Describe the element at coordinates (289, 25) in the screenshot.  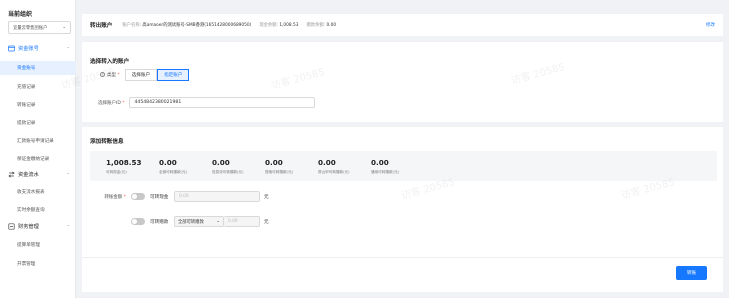
I see `cash-balance-value: 1,008.53` at that location.